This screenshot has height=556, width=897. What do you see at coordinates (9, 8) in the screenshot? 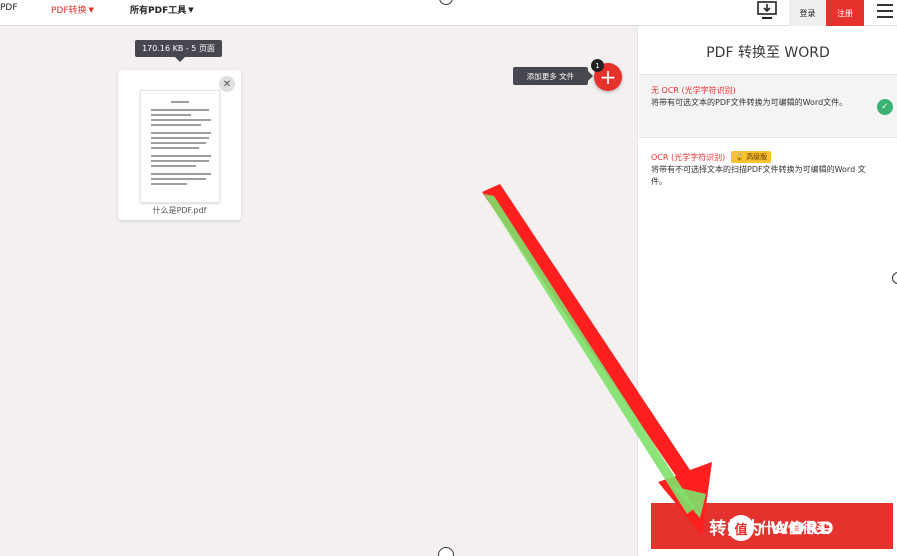
I see `site-logo: PDF` at bounding box center [9, 8].